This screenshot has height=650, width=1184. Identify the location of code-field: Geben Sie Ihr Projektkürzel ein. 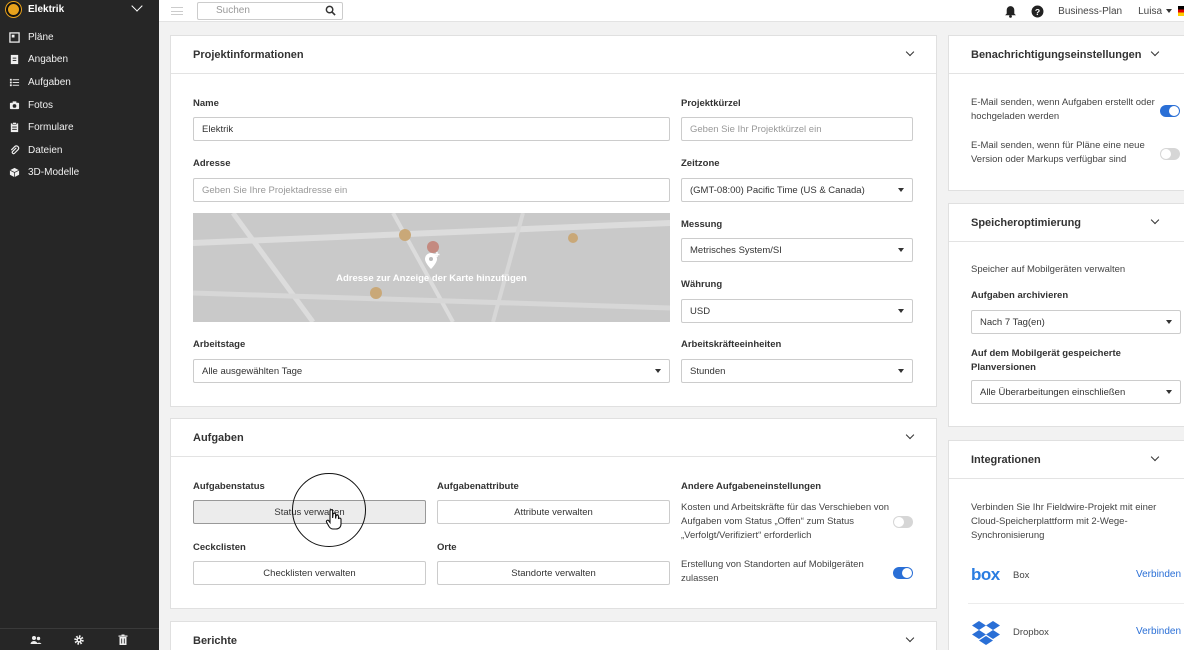
(797, 129).